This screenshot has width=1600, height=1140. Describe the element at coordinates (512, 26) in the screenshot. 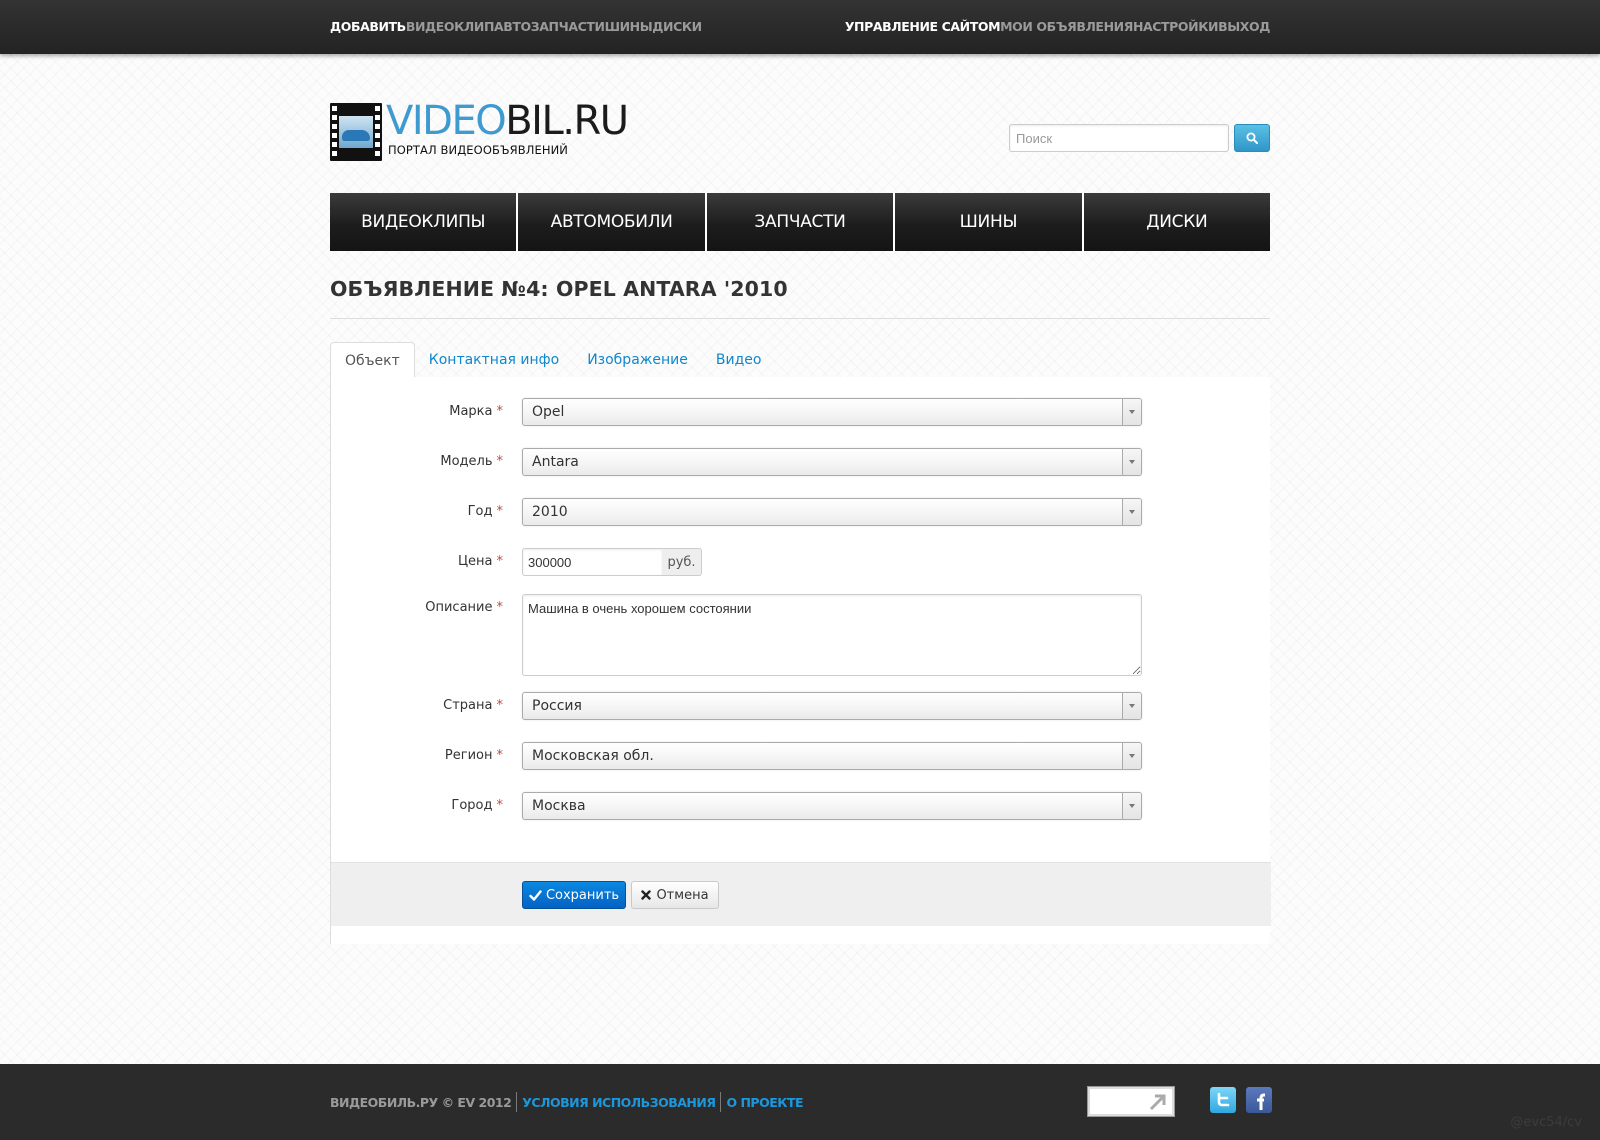

I see `topbar-link-auto: АВТО` at that location.